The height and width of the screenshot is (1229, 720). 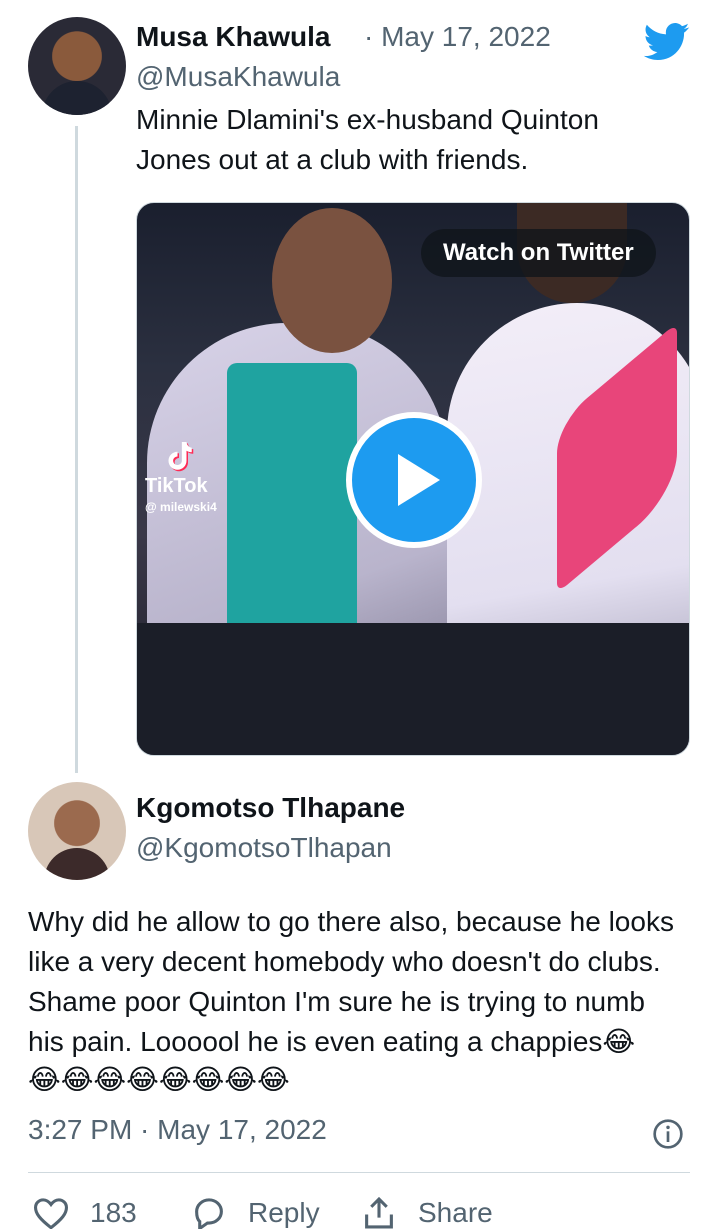 What do you see at coordinates (233, 37) in the screenshot?
I see `tweet-author-name: Musa Khawula` at bounding box center [233, 37].